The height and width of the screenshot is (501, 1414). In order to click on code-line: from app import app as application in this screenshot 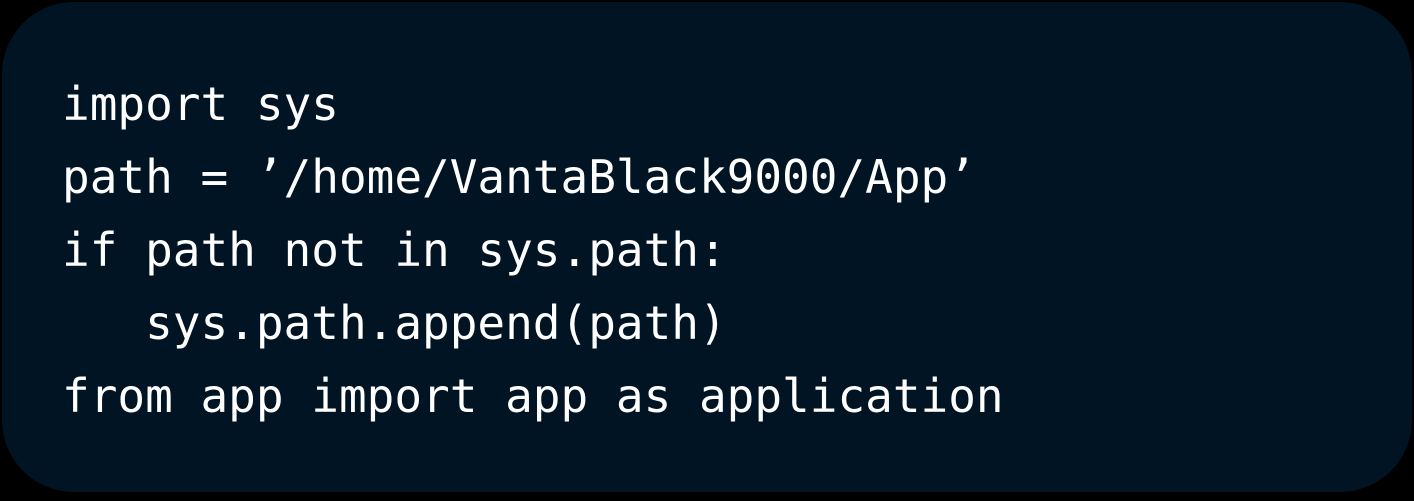, I will do `click(533, 396)`.